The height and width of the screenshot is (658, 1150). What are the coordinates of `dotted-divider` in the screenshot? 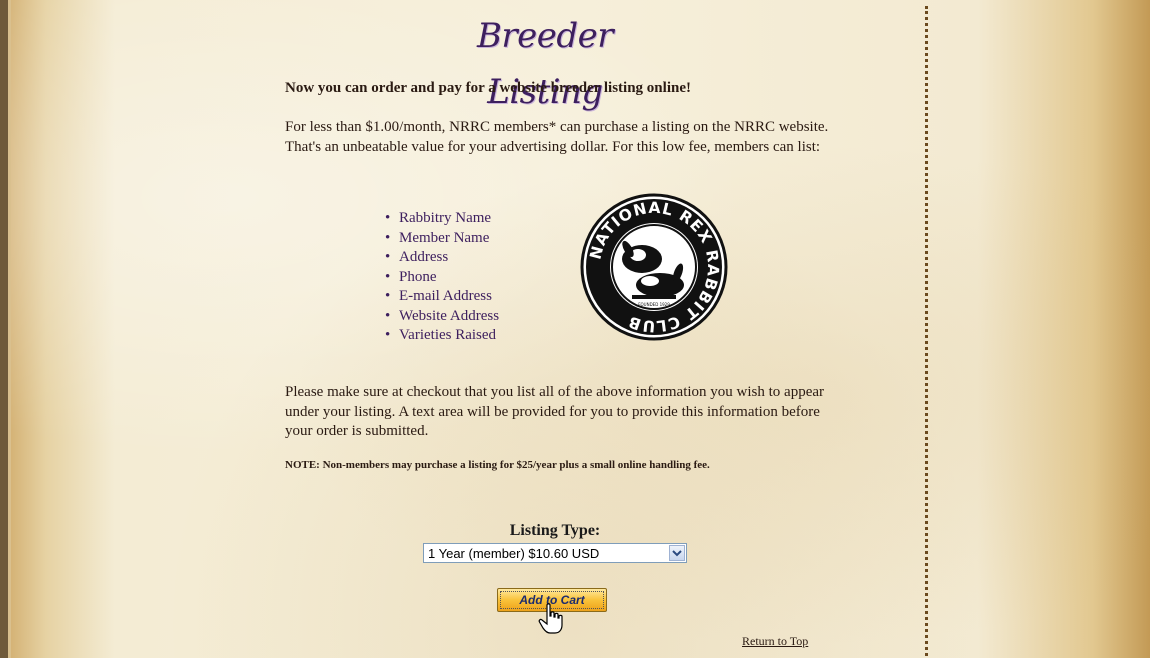 It's located at (926, 331).